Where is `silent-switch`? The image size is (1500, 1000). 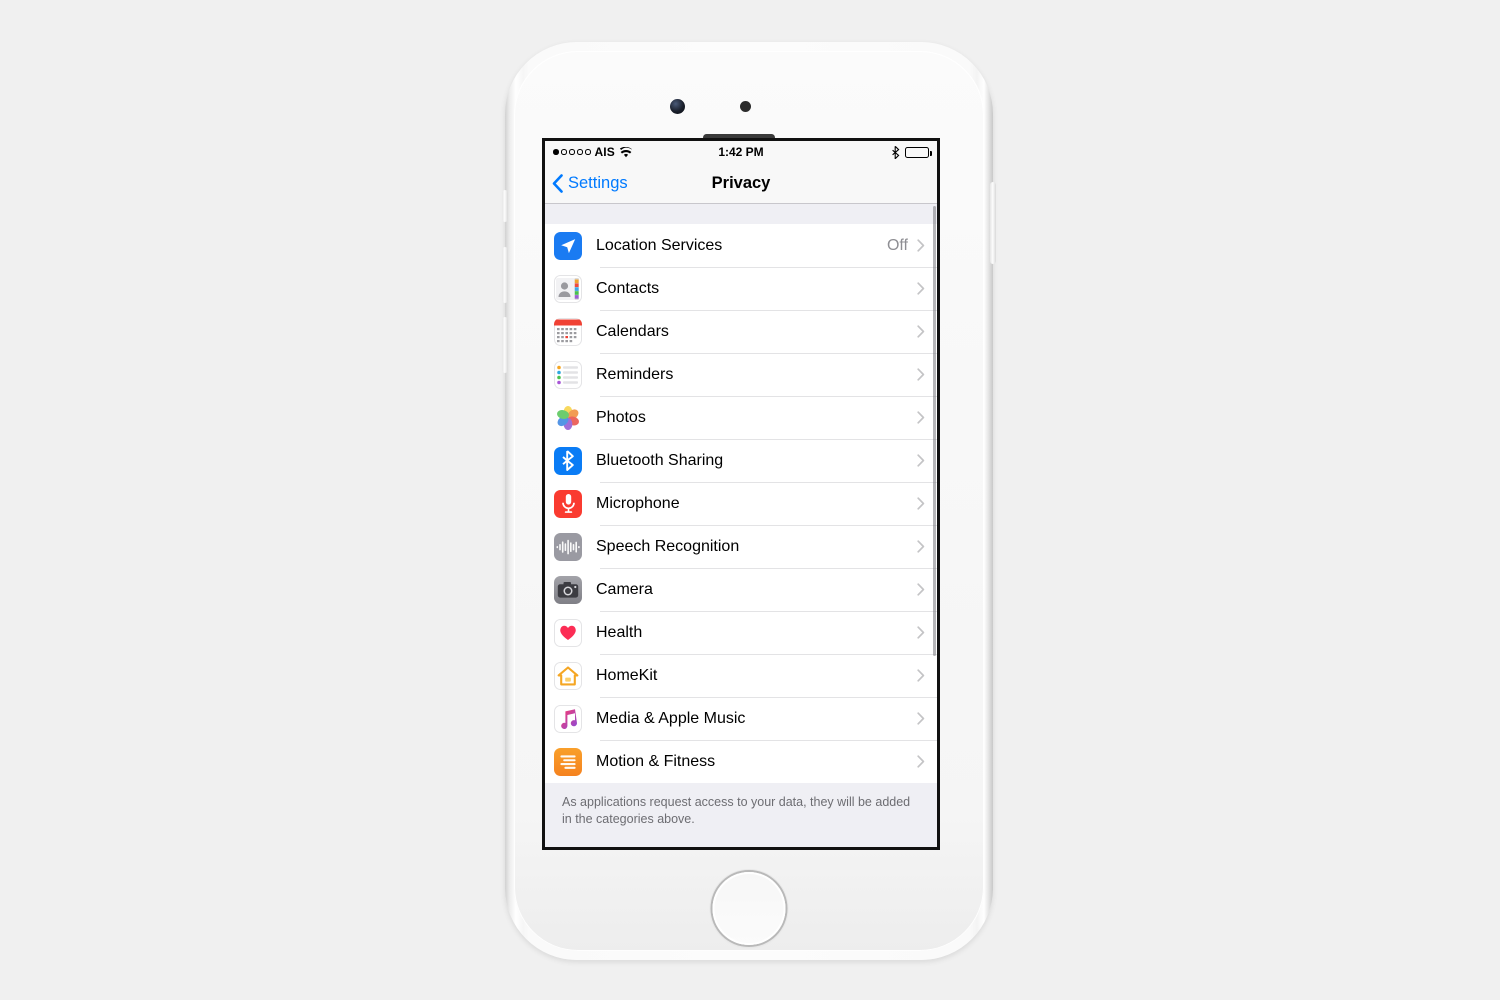 silent-switch is located at coordinates (505, 206).